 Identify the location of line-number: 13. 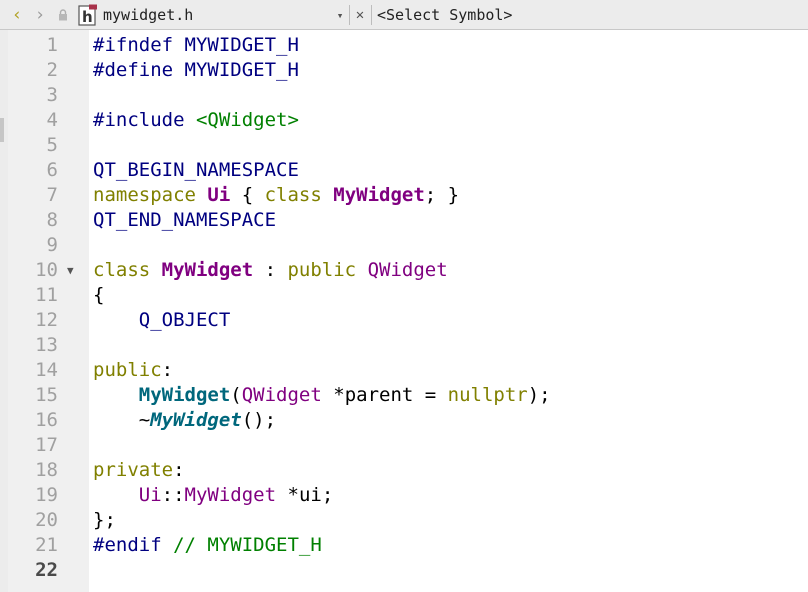
(46, 345).